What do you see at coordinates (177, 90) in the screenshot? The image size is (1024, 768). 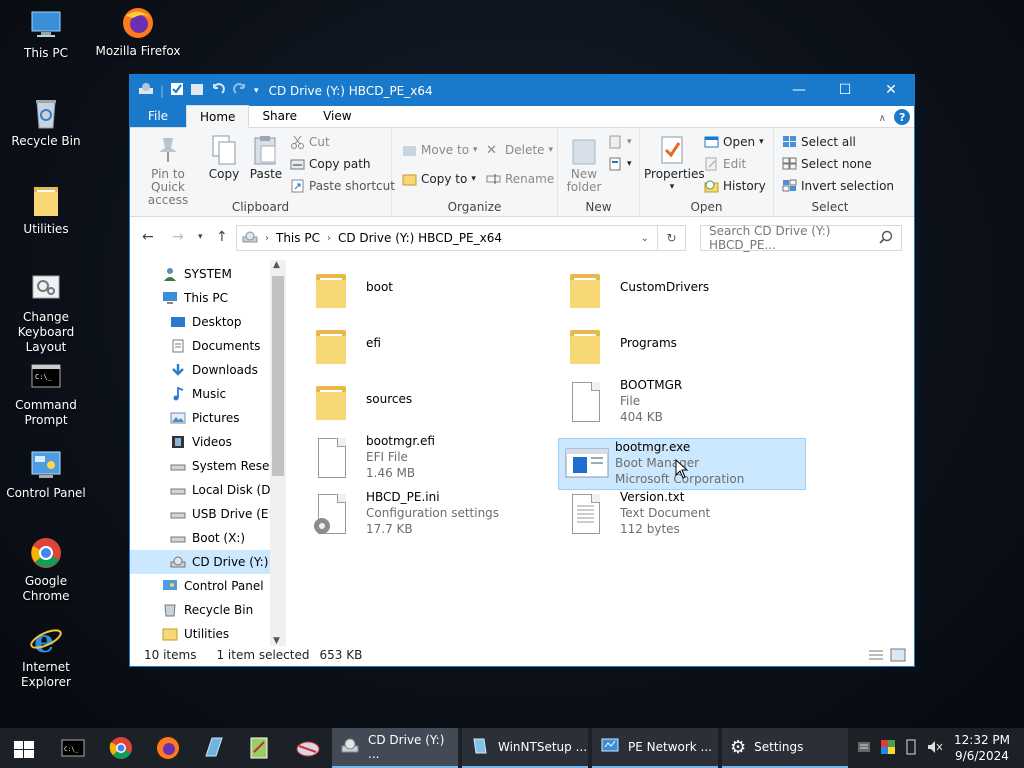 I see `properties-qat-icon` at bounding box center [177, 90].